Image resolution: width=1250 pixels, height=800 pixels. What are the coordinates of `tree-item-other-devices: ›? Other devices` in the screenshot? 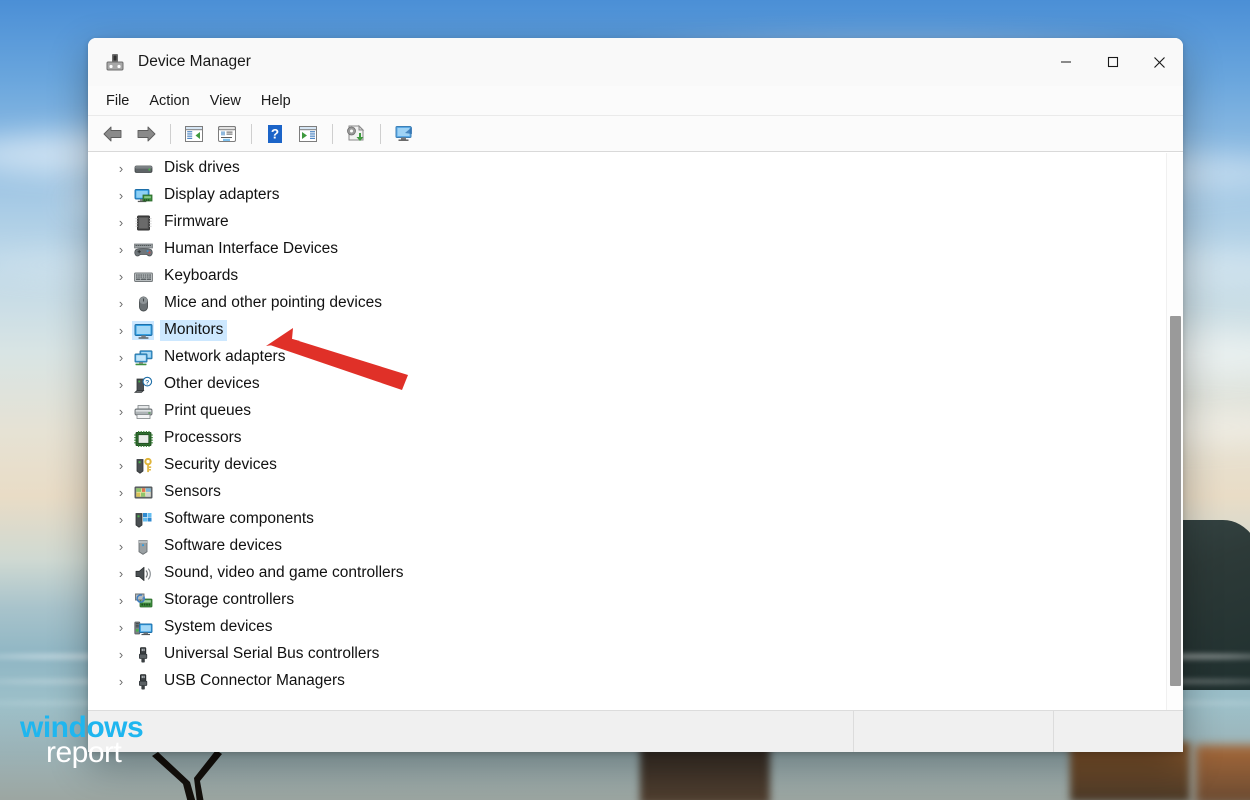 It's located at (627, 384).